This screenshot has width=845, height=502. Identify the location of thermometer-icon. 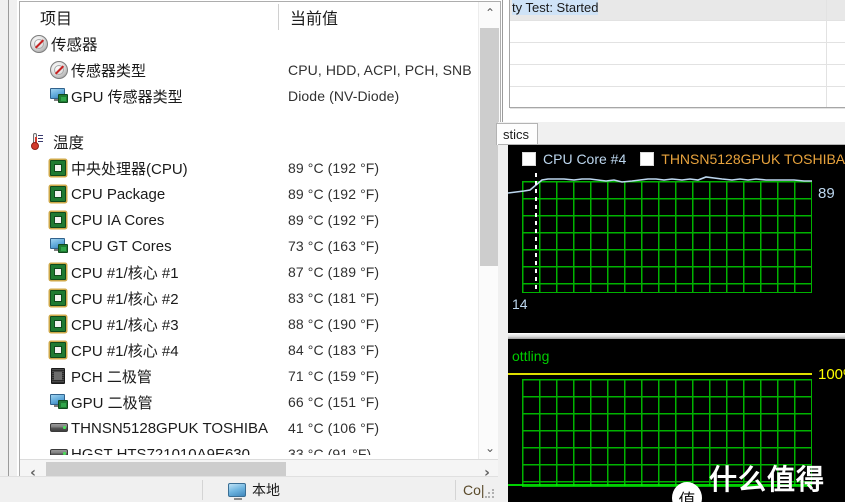
(38, 142).